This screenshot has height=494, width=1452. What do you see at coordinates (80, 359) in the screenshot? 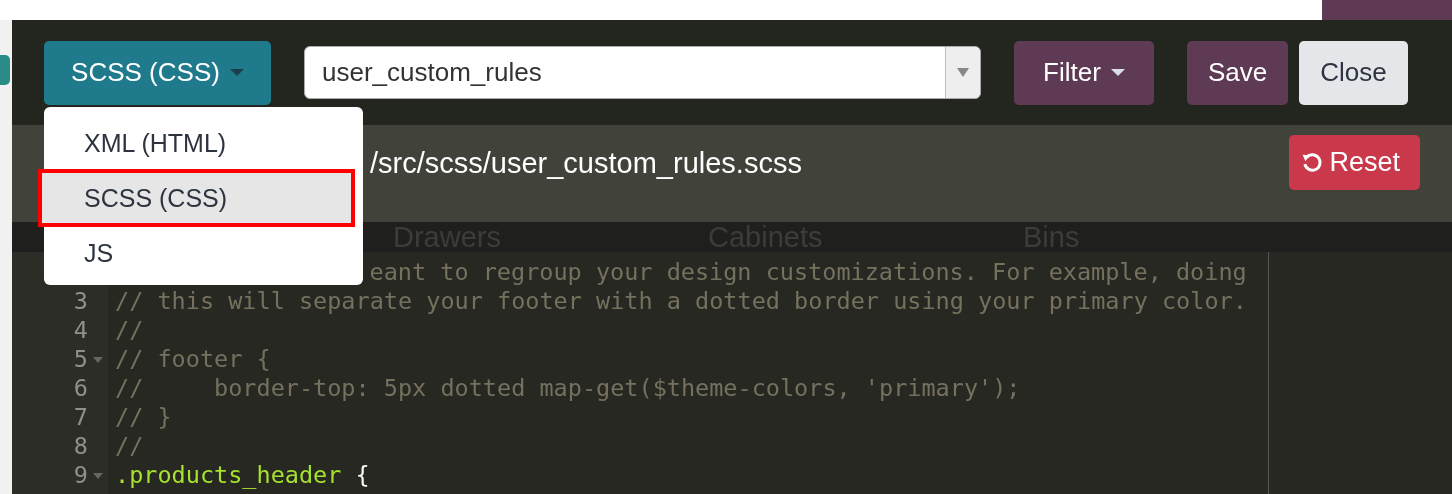
I see `line-number: 5` at bounding box center [80, 359].